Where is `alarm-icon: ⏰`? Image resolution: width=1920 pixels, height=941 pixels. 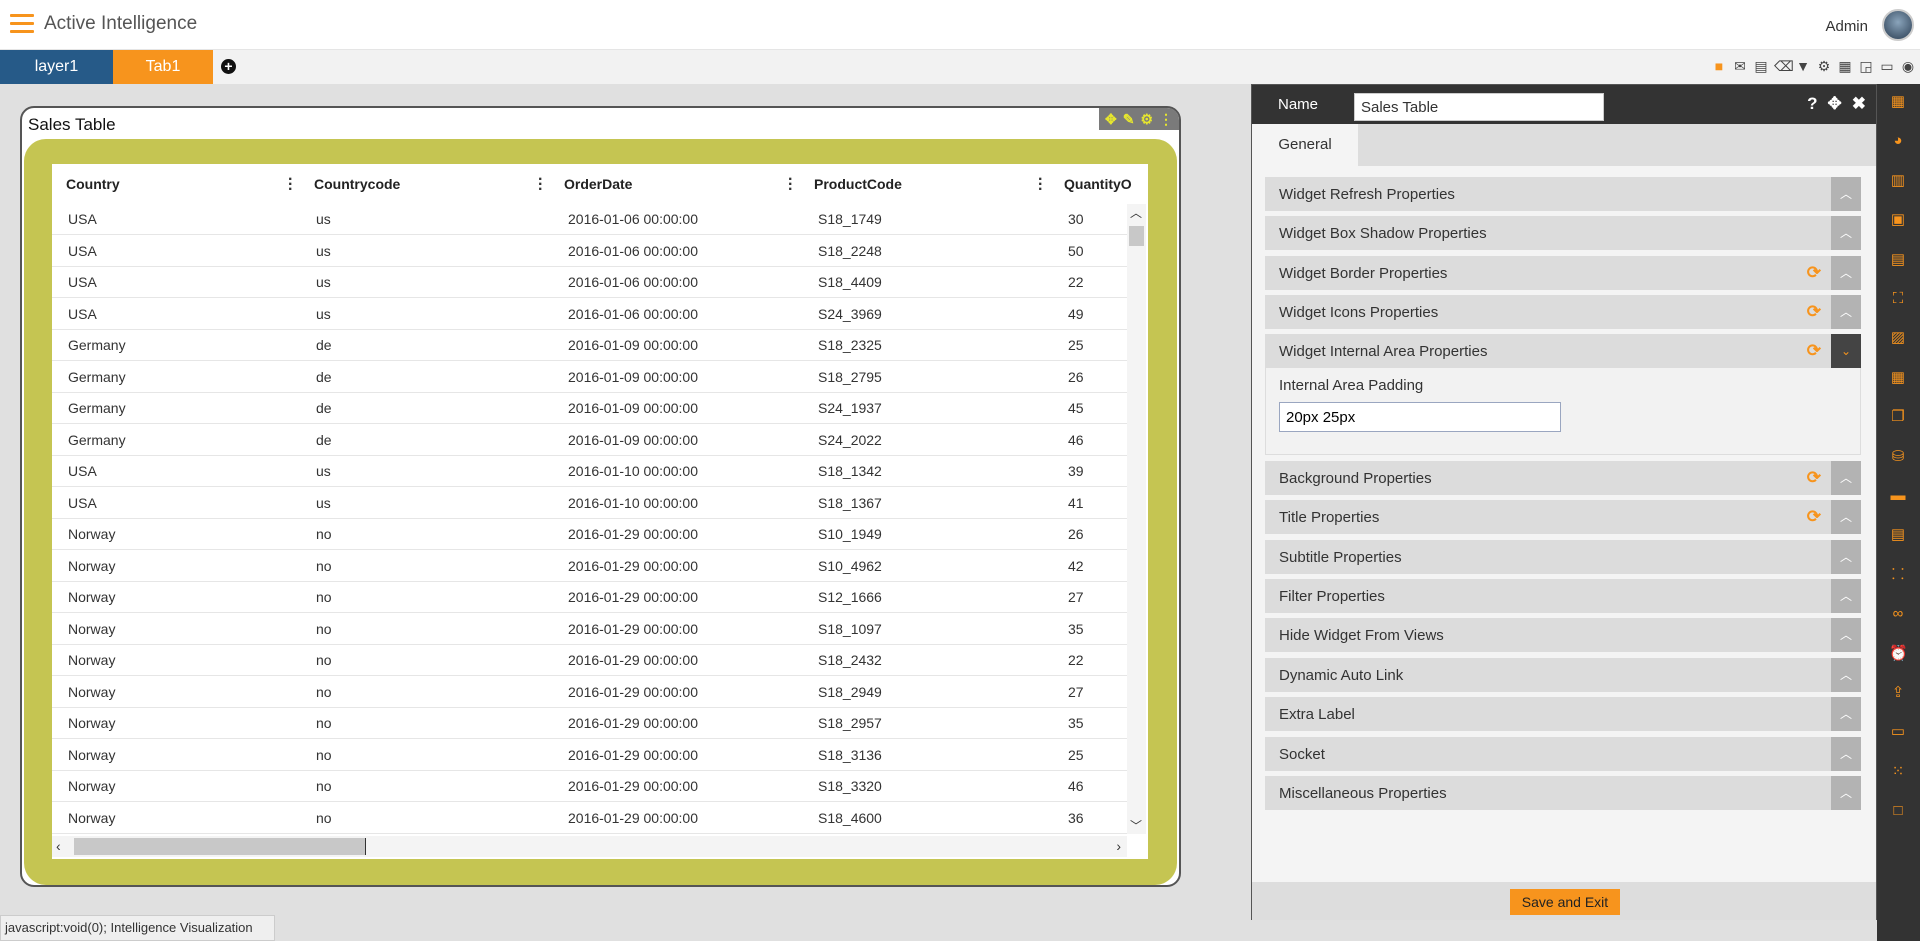 alarm-icon: ⏰ is located at coordinates (1898, 654).